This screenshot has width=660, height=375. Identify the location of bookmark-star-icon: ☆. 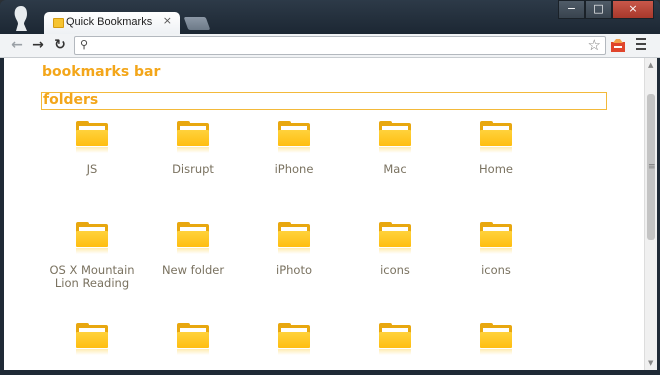
(594, 45).